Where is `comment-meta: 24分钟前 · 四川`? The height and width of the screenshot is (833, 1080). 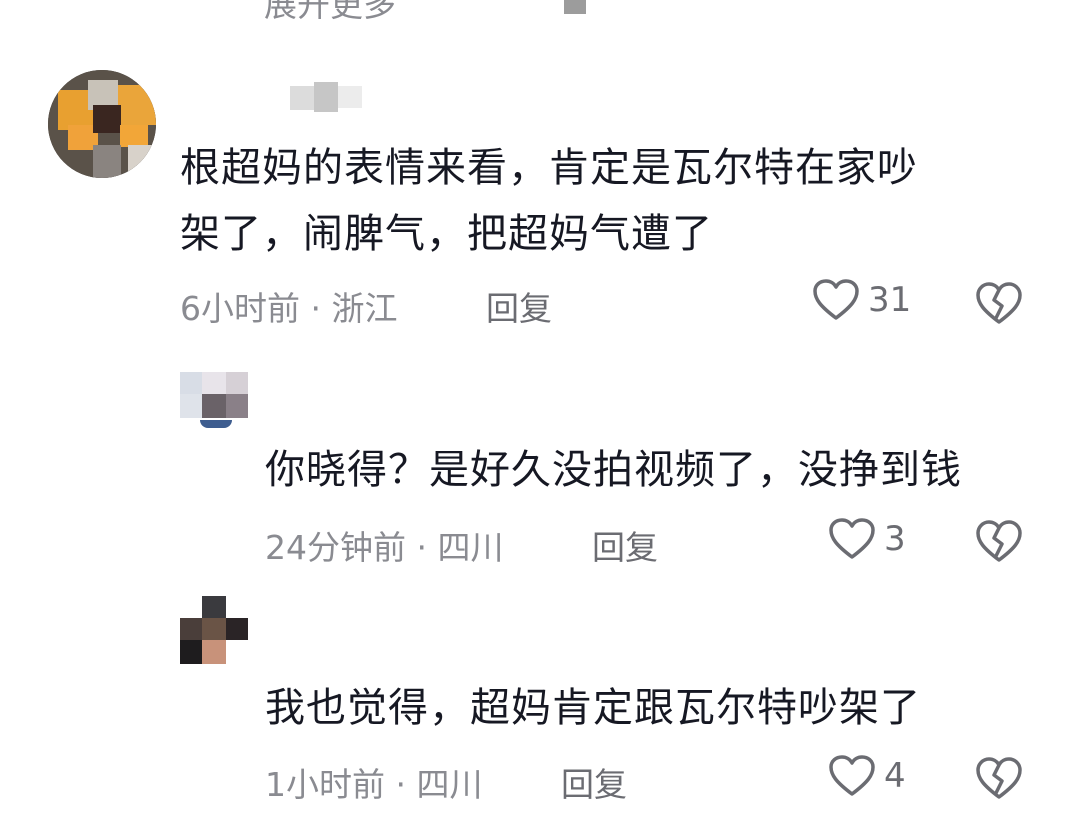
comment-meta: 24分钟前 · 四川 is located at coordinates (384, 547).